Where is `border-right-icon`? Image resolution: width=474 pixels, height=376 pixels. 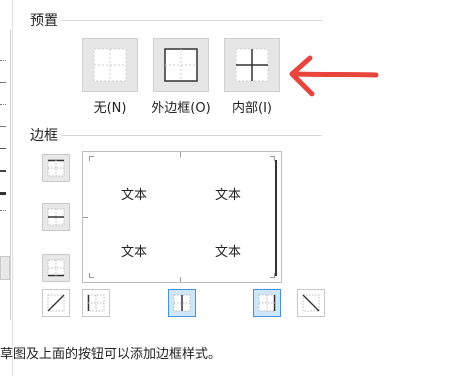 border-right-icon is located at coordinates (267, 303).